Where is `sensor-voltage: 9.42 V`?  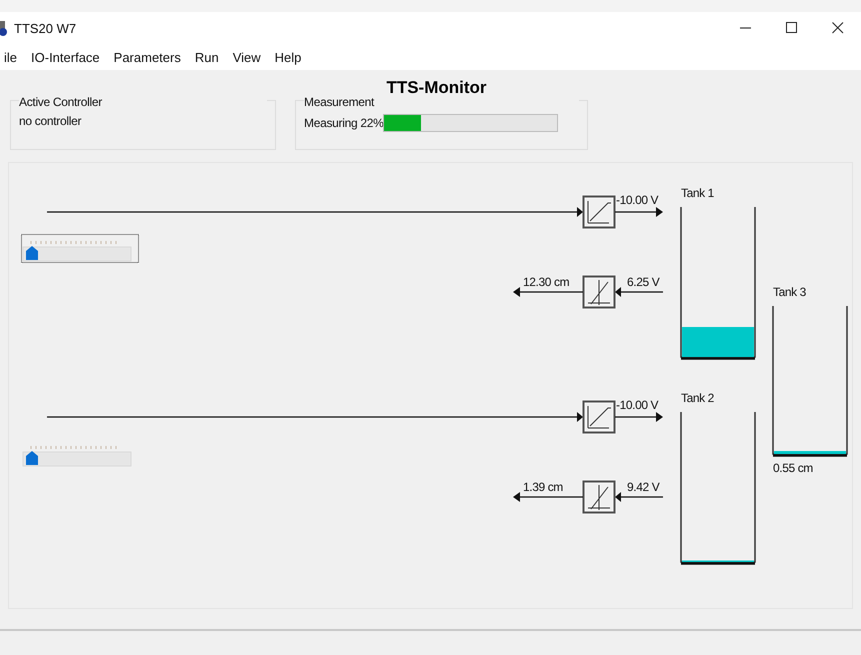
sensor-voltage: 9.42 V is located at coordinates (643, 487).